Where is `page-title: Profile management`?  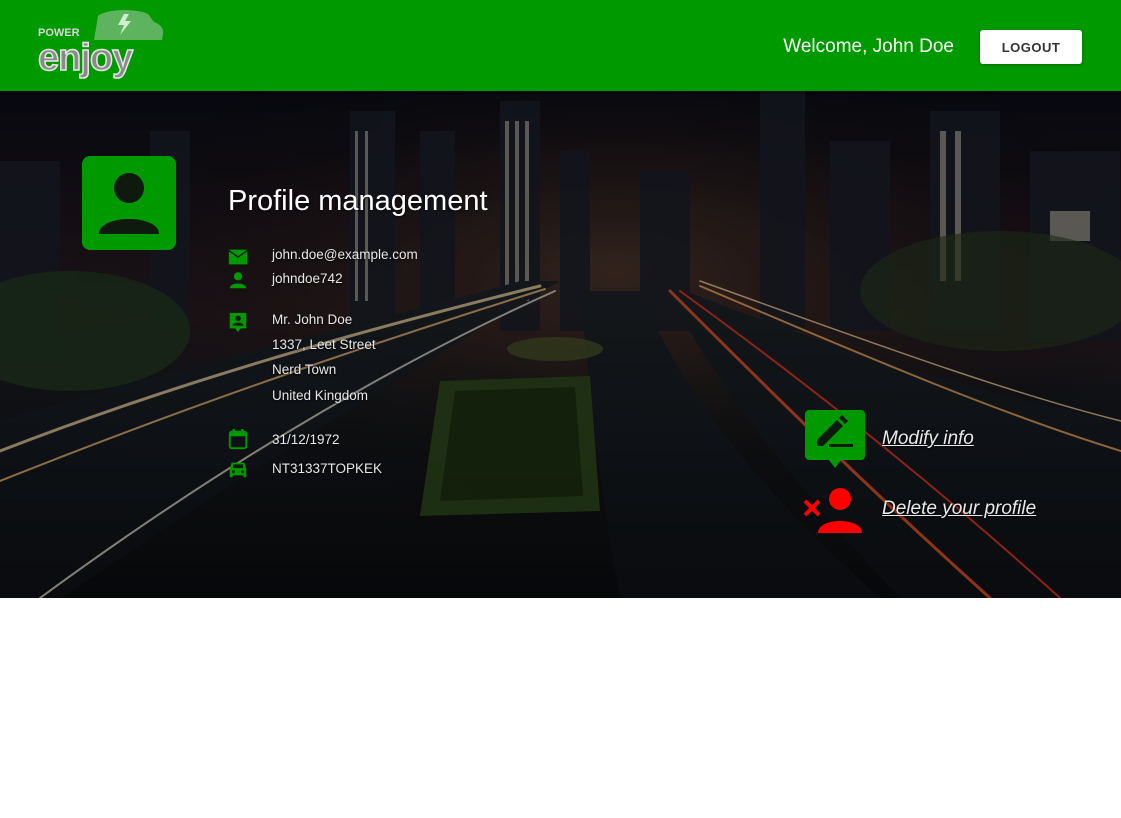 page-title: Profile management is located at coordinates (358, 201).